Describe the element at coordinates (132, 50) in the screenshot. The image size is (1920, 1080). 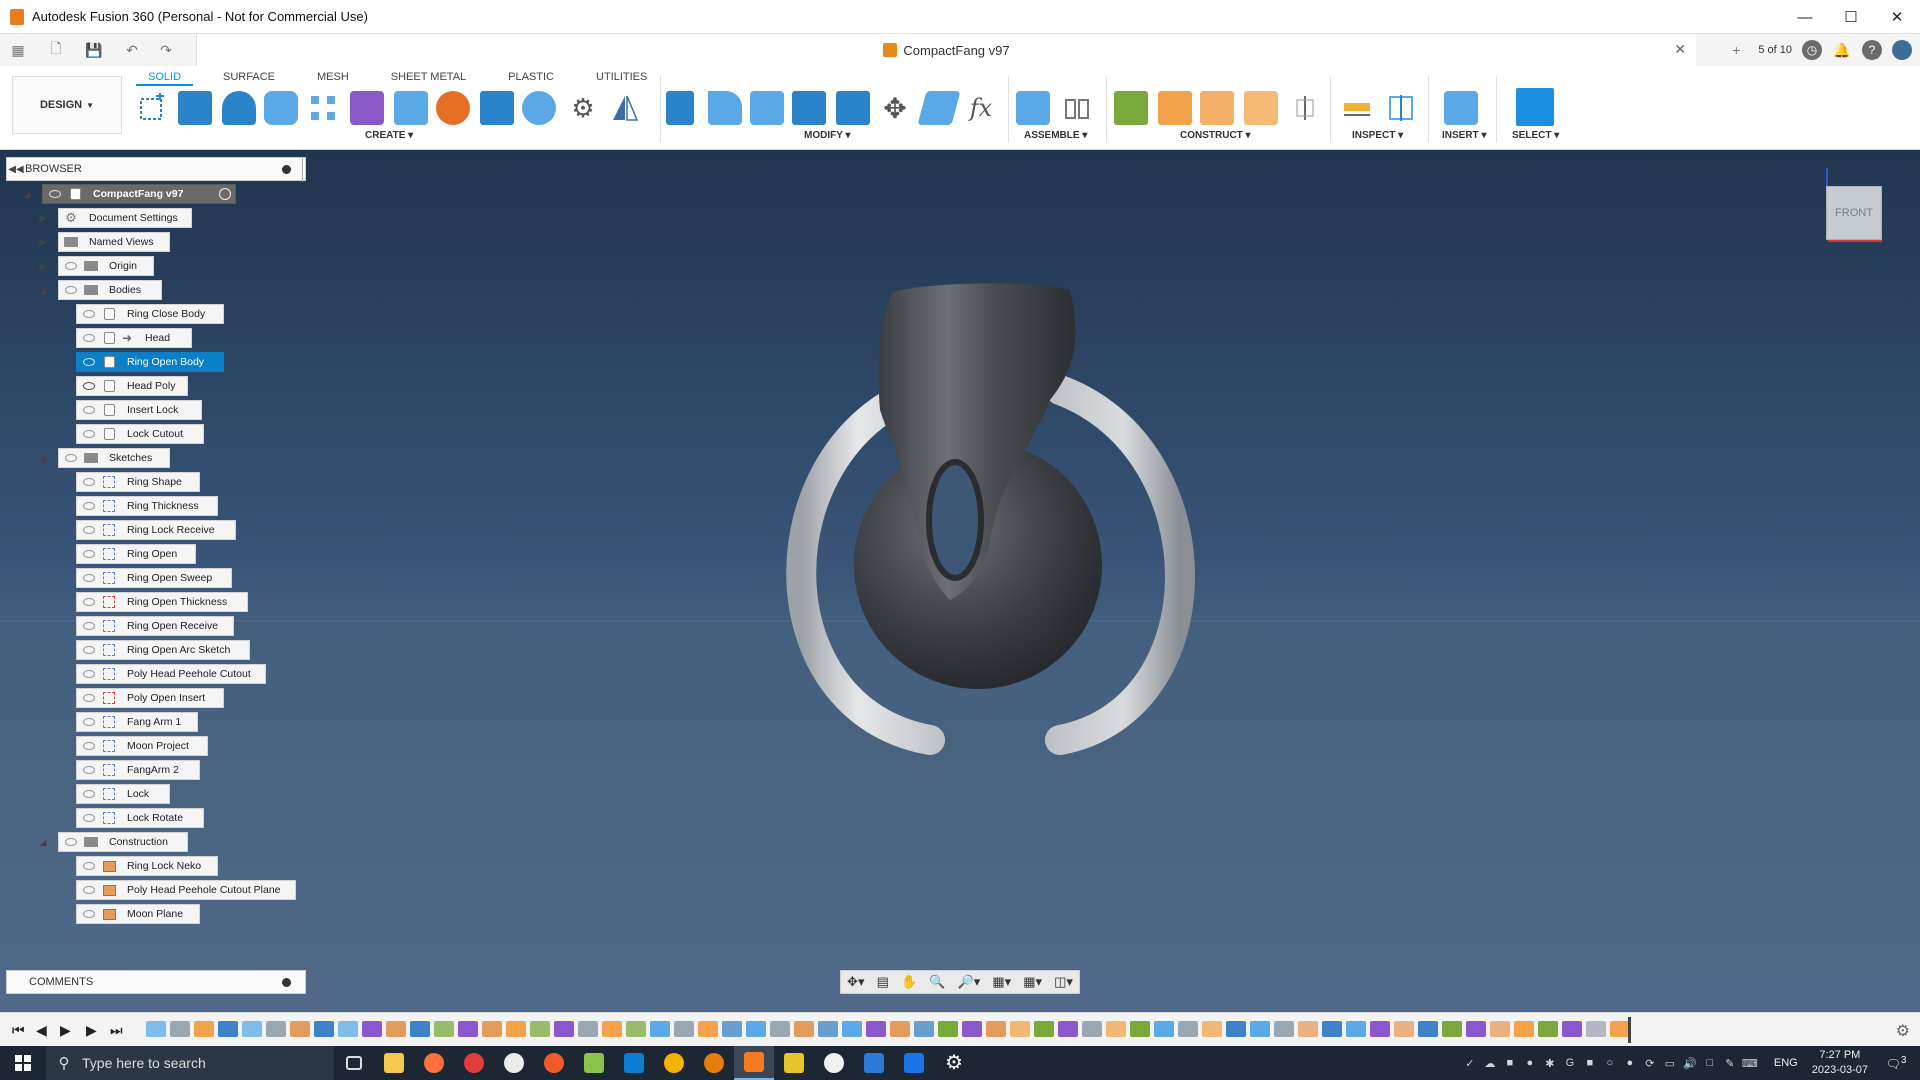
I see `undo-icon: ↶` at that location.